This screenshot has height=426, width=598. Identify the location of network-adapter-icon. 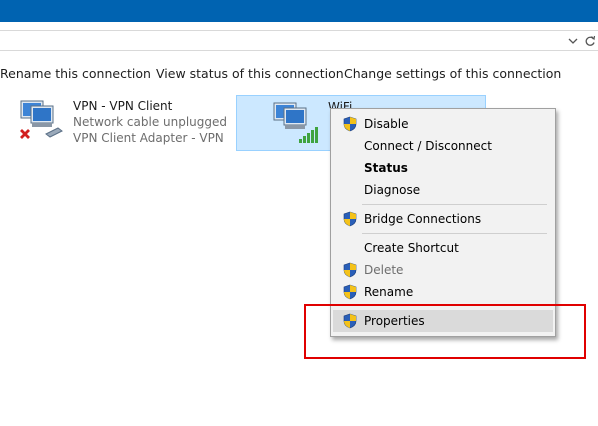
(43, 123).